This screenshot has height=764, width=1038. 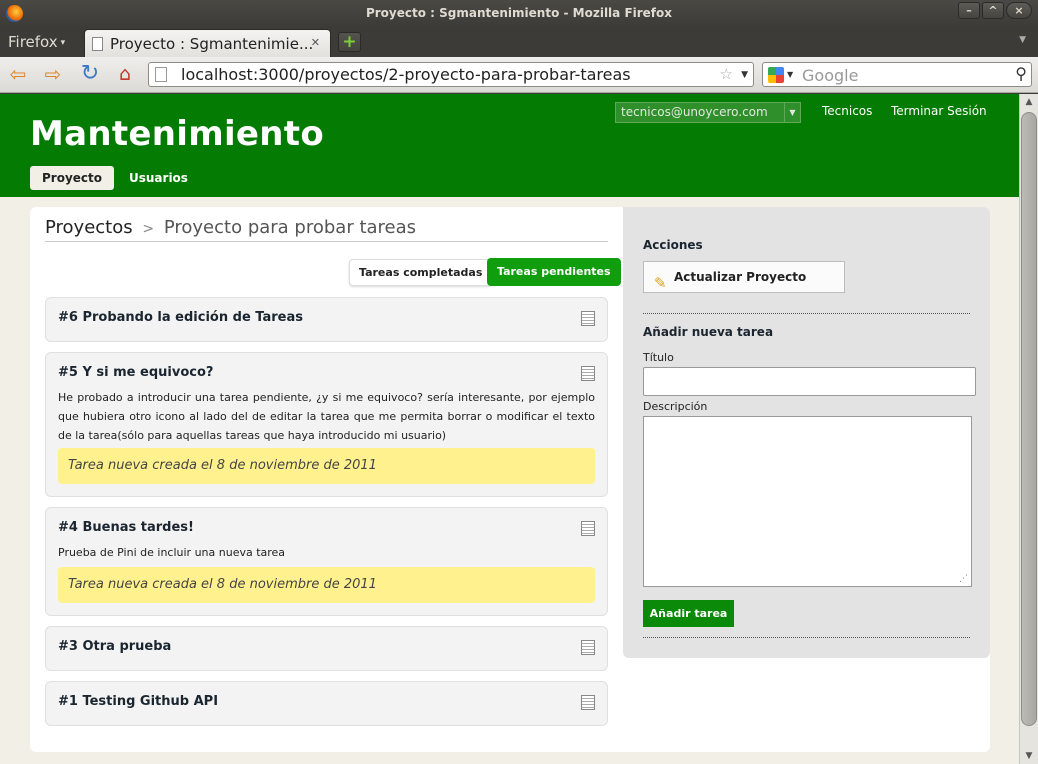 I want to click on breadcrumb: Proyectos > Proyecto para probar tareas, so click(x=326, y=229).